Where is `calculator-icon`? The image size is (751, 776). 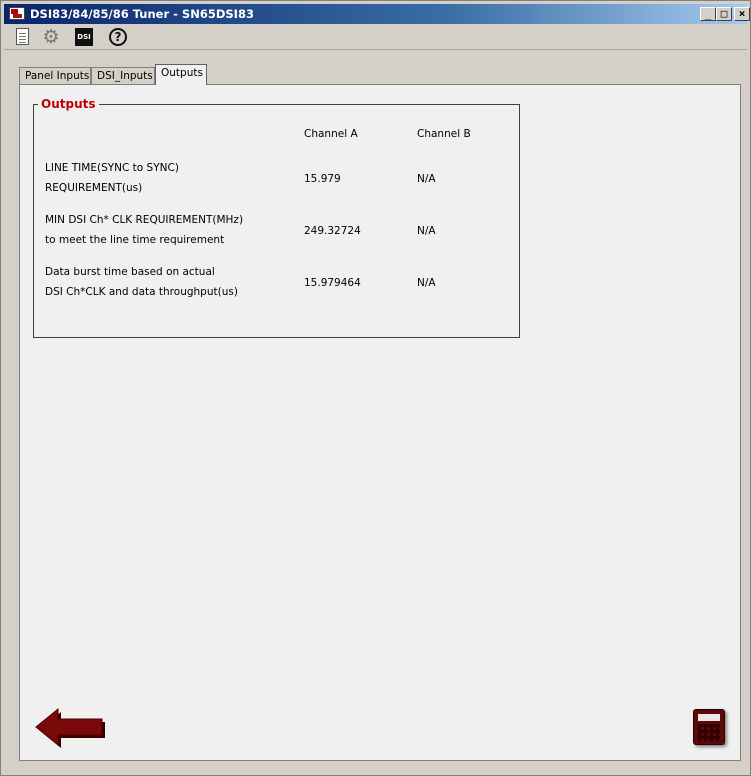
calculator-icon is located at coordinates (709, 727).